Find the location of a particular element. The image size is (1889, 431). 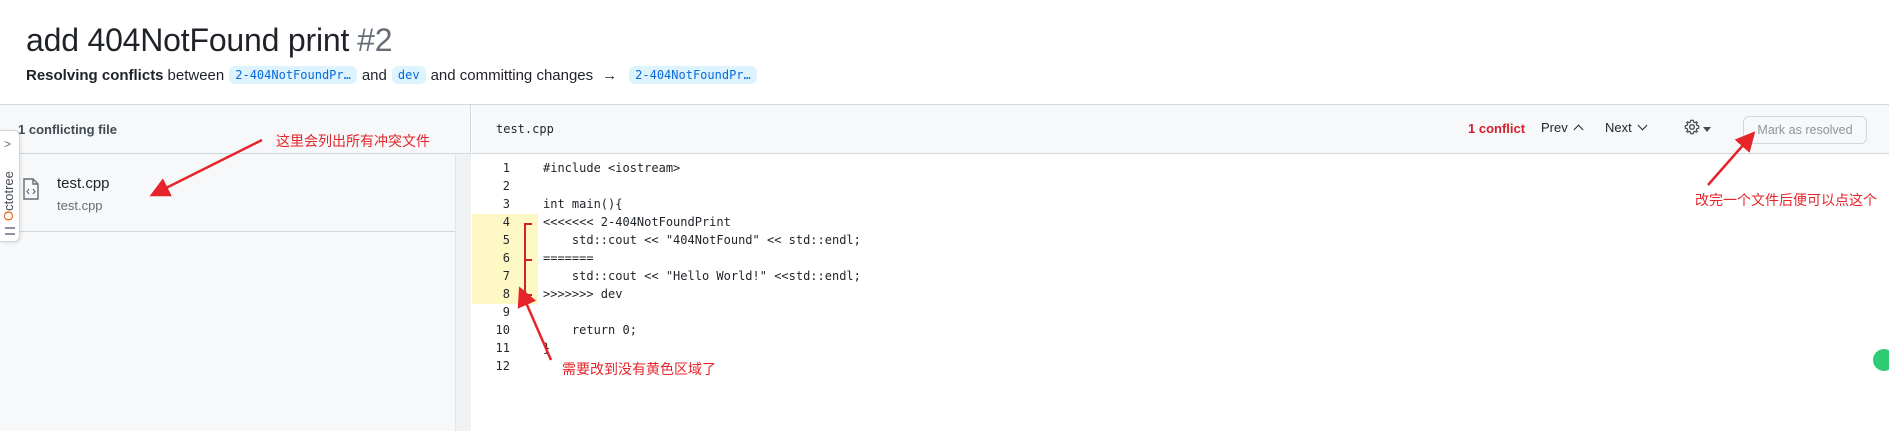

sidebar-scrollbar is located at coordinates (463, 293).